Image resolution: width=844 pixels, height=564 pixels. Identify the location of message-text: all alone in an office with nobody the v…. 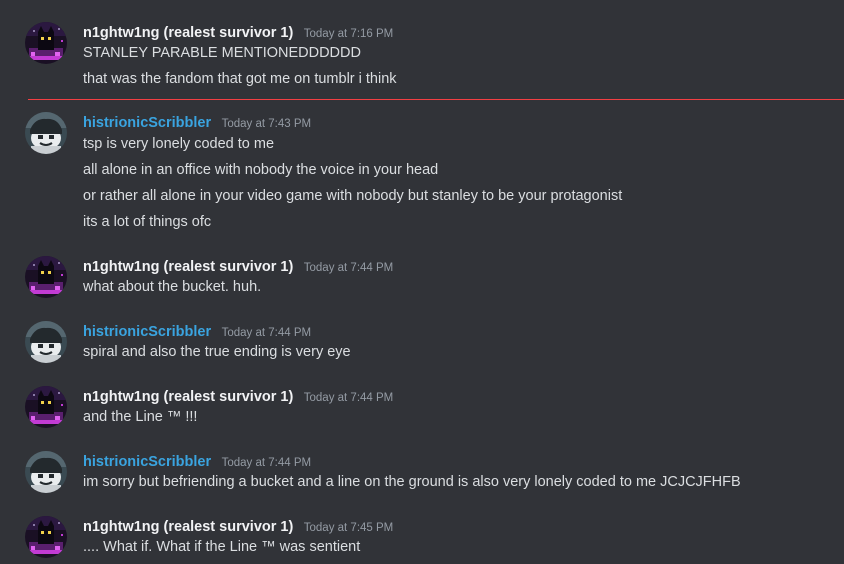
(261, 170).